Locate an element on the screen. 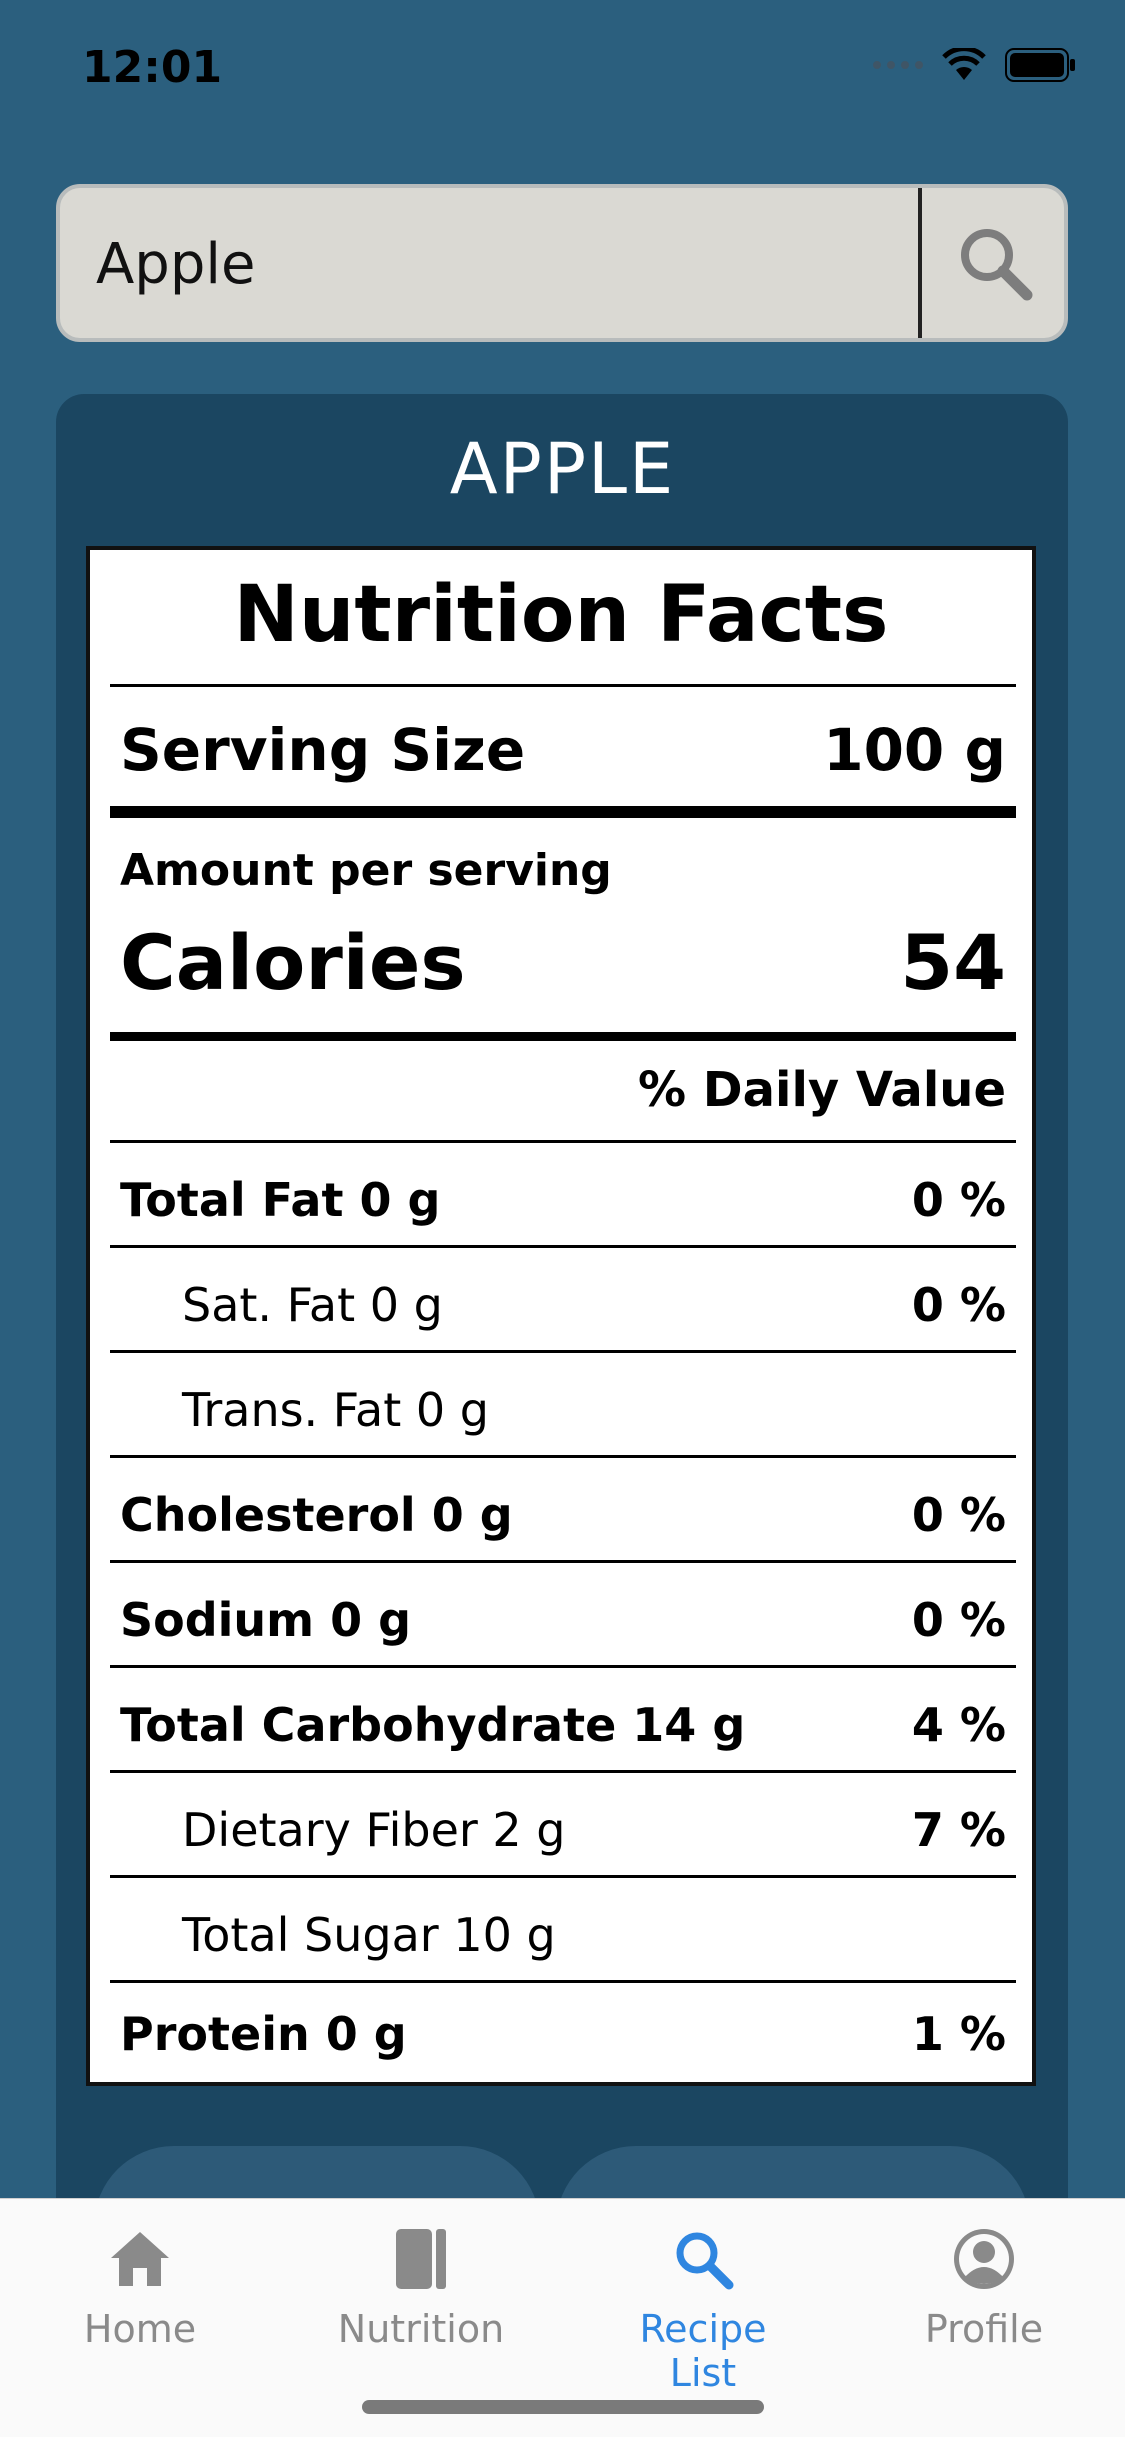 The height and width of the screenshot is (2437, 1125). nutrient-label: Total Sugar 10 g is located at coordinates (369, 1935).